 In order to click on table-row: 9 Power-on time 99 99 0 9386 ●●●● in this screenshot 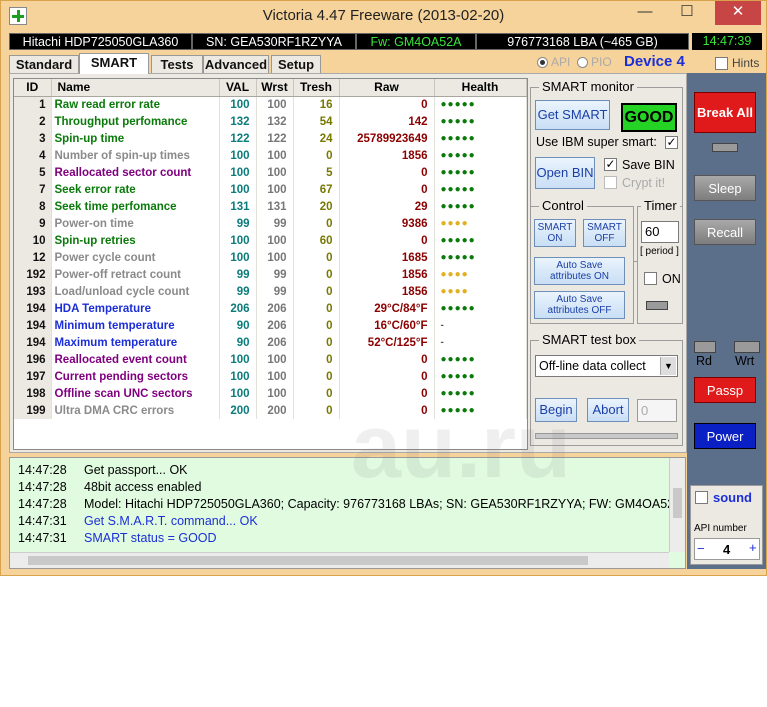, I will do `click(270, 223)`.